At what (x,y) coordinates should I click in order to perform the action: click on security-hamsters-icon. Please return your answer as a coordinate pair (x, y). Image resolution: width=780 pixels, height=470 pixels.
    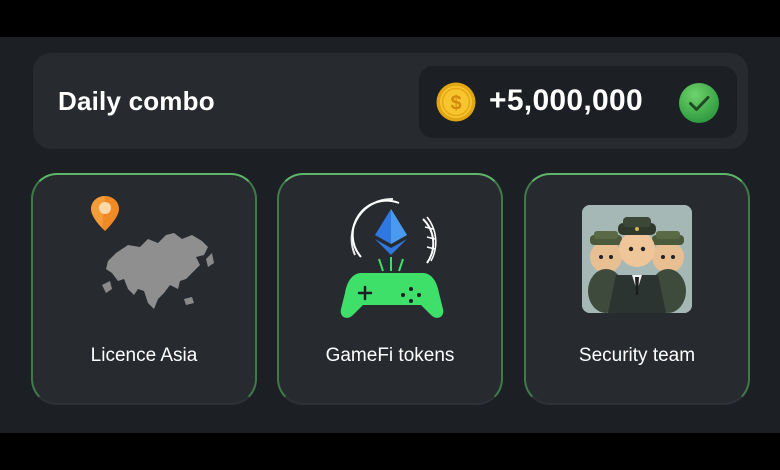
    Looking at the image, I should click on (637, 259).